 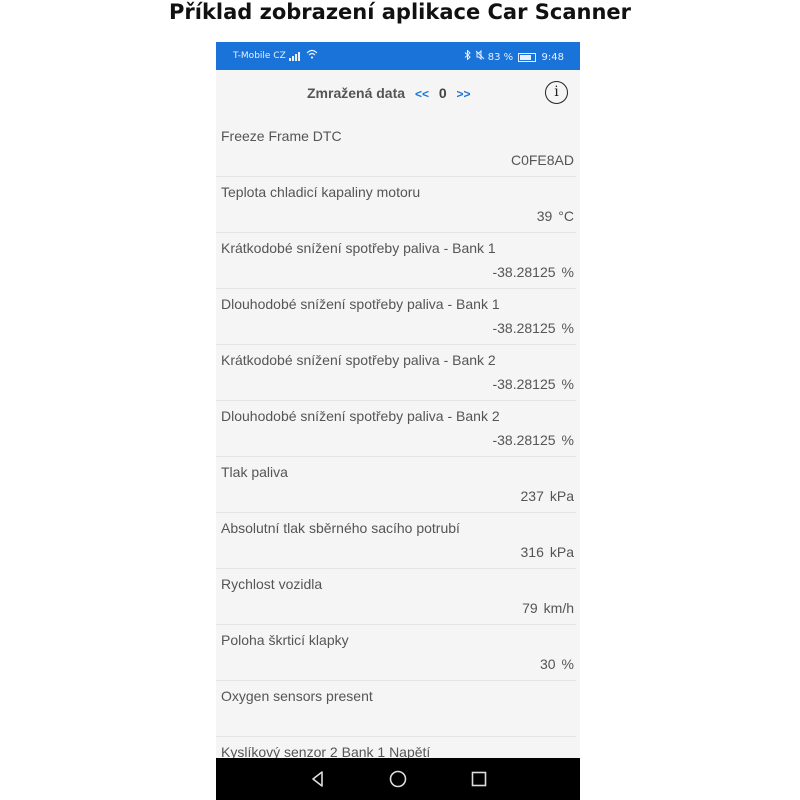 I want to click on status-right: 83 % 9:48, so click(x=514, y=56).